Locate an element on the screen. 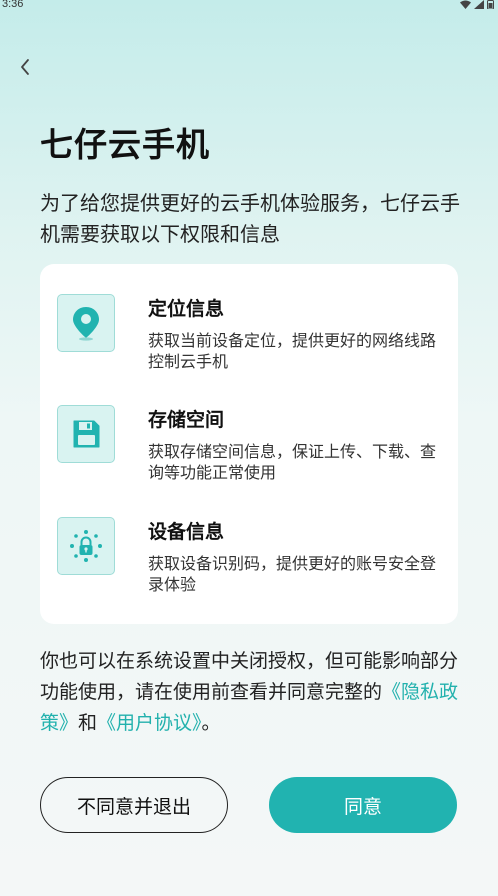 Image resolution: width=498 pixels, height=896 pixels. signal-icon is located at coordinates (479, 4).